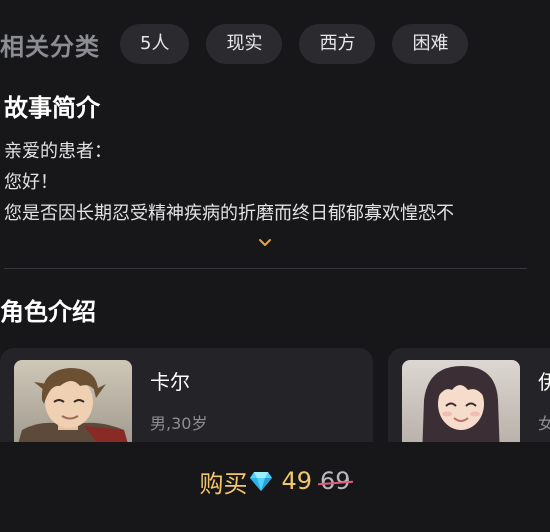 This screenshot has height=532, width=550. I want to click on category-tag-players: 5人, so click(155, 44).